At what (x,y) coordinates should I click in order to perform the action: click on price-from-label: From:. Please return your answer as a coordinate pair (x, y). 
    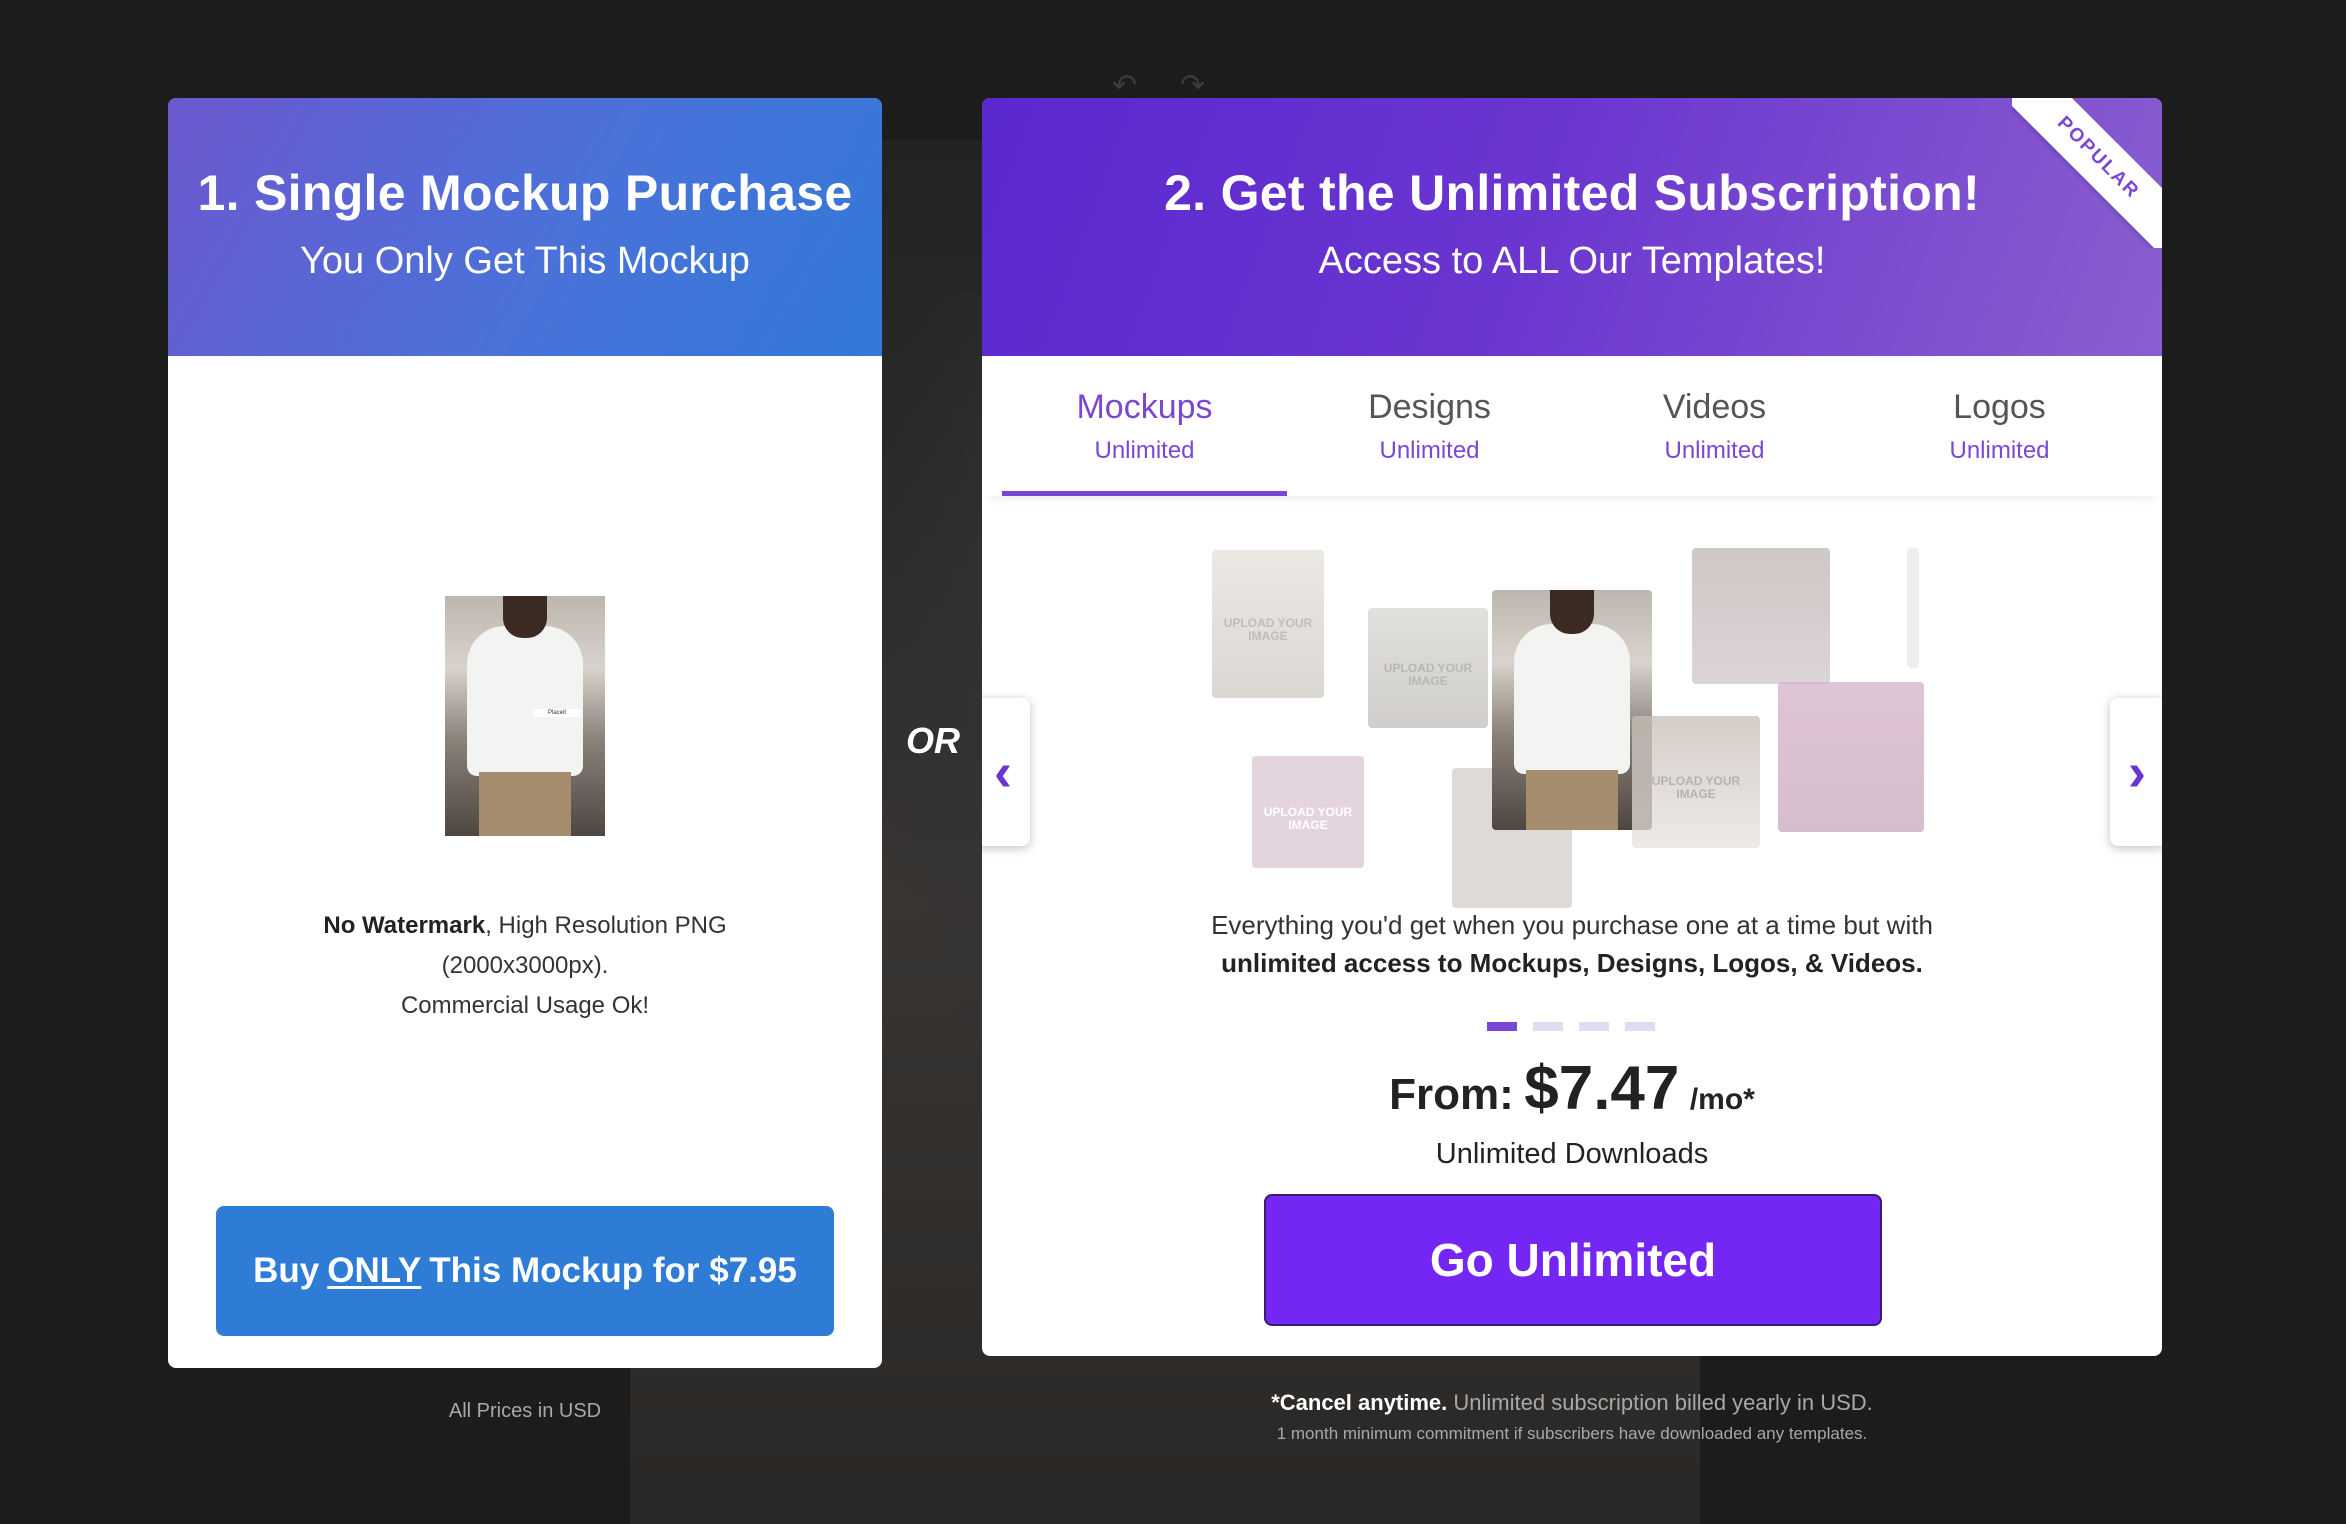
    Looking at the image, I should click on (1451, 1094).